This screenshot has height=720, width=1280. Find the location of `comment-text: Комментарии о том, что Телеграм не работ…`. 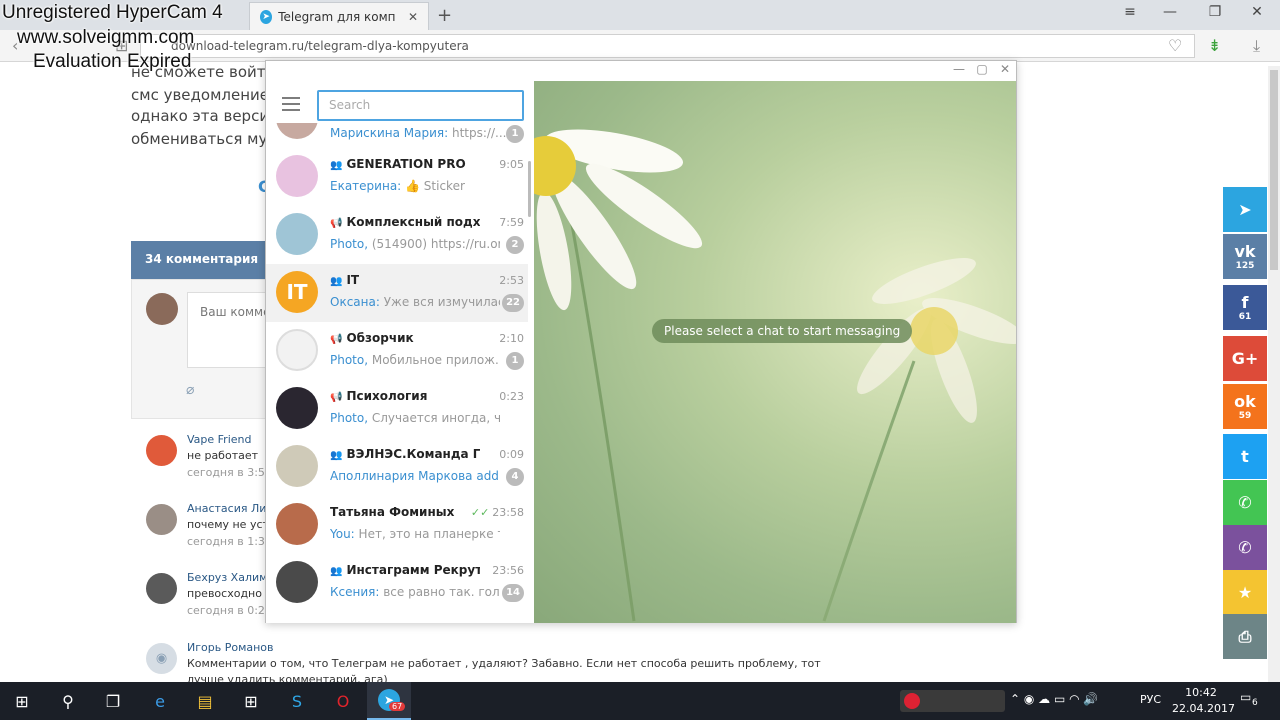

comment-text: Комментарии о том, что Телеграм не работ… is located at coordinates (504, 663).